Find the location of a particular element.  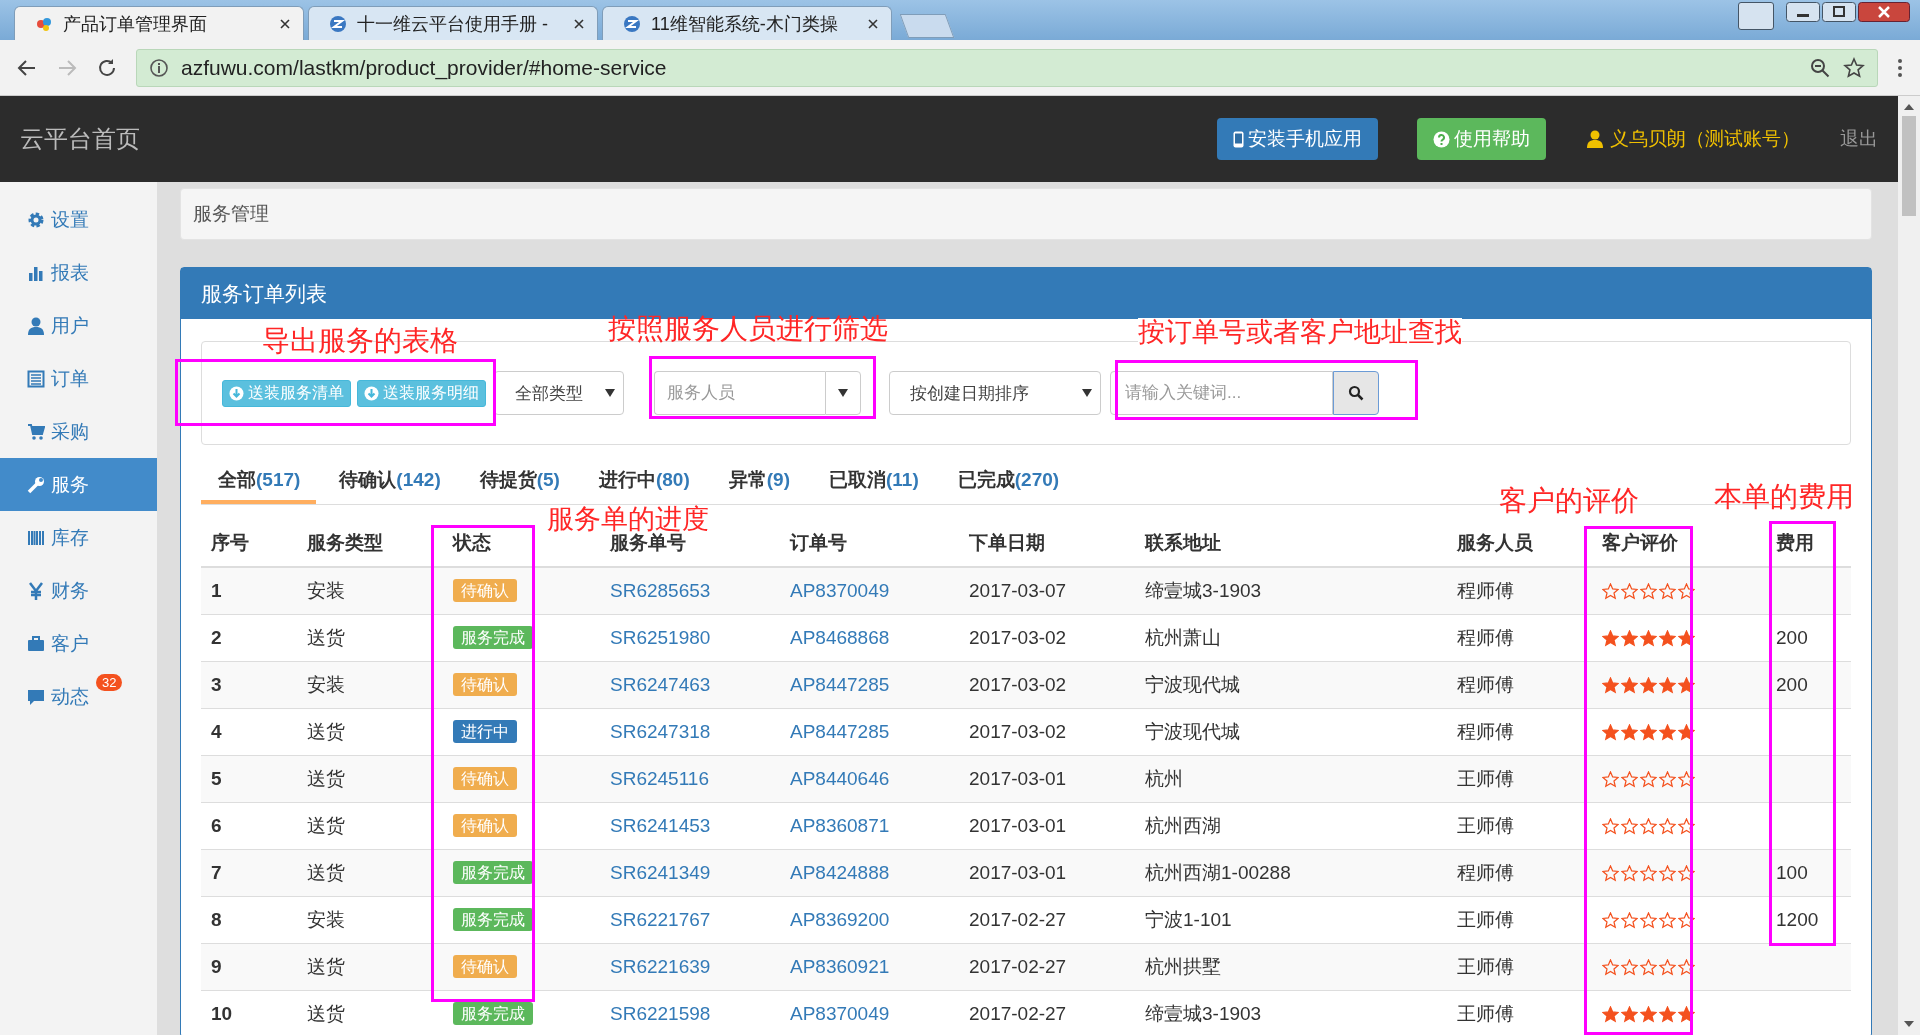

service-number-link: SR6285653 is located at coordinates (660, 590).